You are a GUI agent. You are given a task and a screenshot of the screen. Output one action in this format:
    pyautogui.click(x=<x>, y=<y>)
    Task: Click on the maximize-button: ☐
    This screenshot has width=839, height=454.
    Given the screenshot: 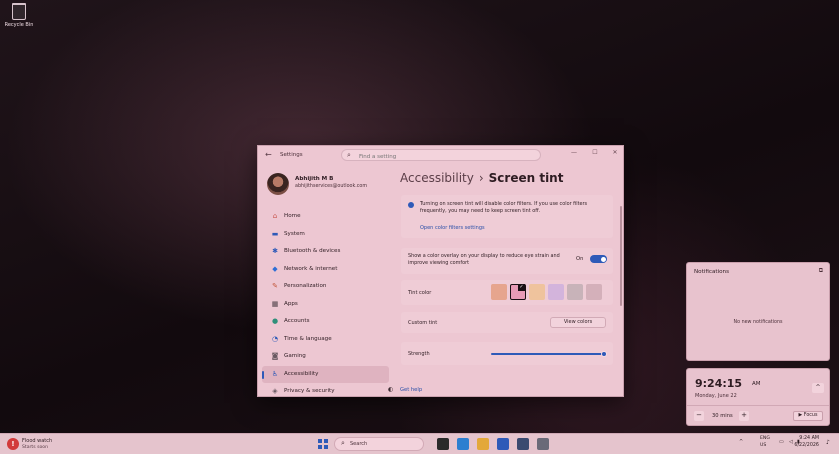 What is the action you would take?
    pyautogui.click(x=595, y=152)
    